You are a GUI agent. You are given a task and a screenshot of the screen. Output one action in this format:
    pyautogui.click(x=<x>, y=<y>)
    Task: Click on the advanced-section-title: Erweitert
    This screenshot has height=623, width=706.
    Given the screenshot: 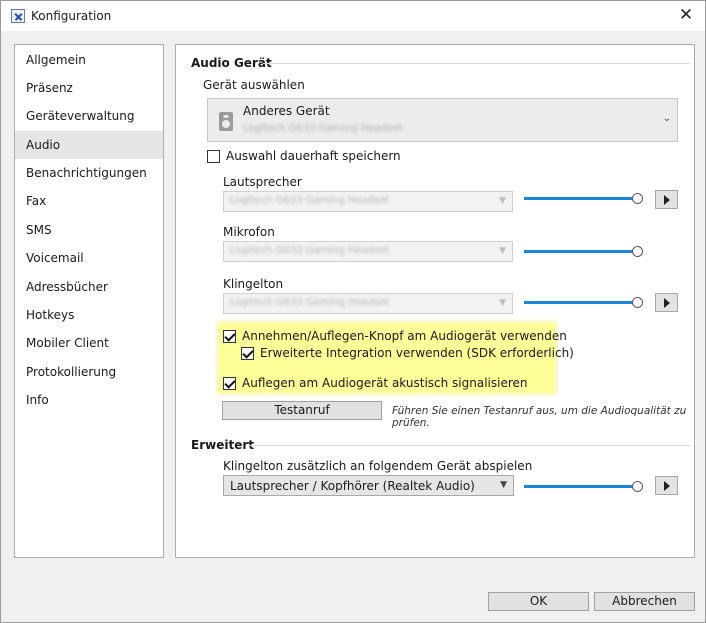 What is the action you would take?
    pyautogui.click(x=222, y=445)
    